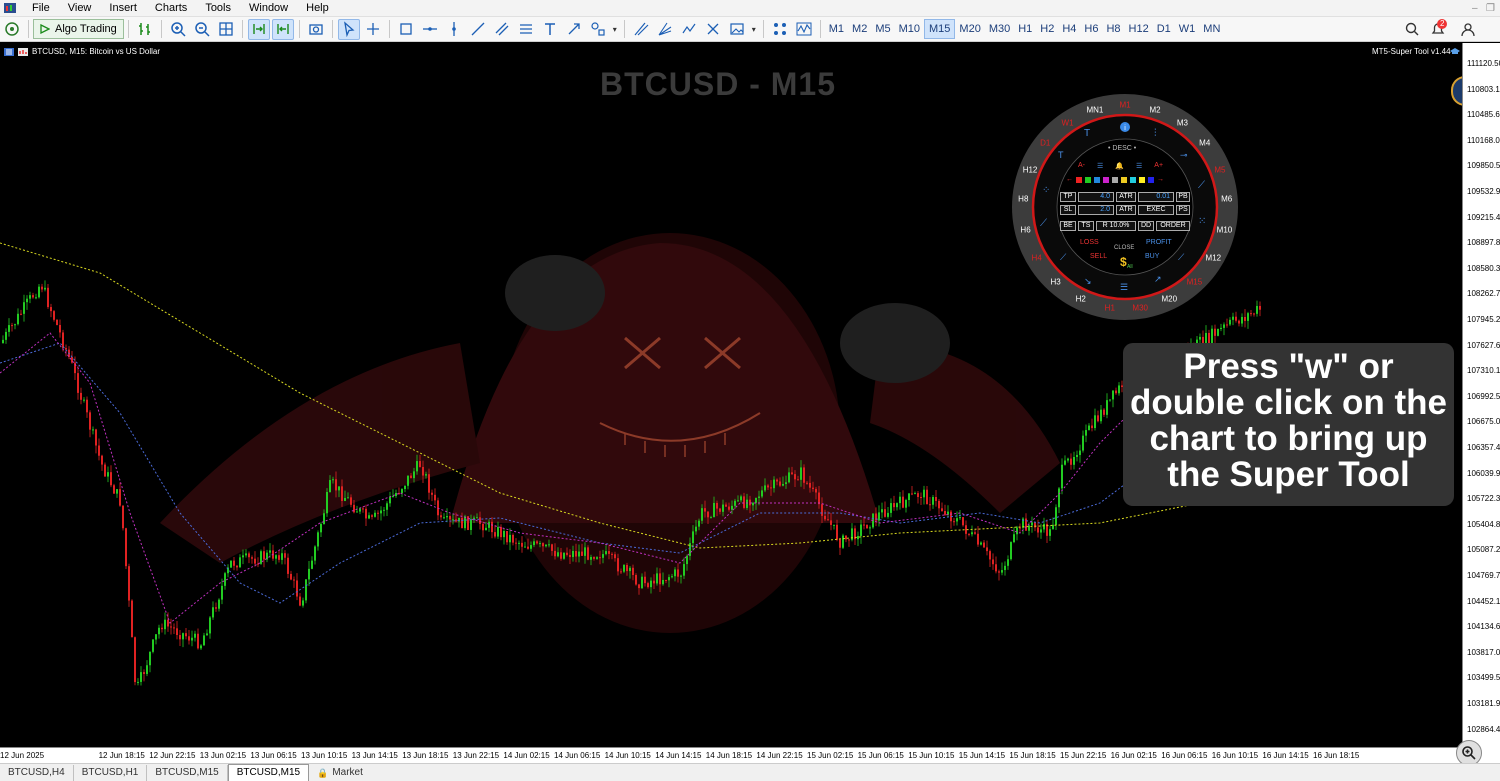  Describe the element at coordinates (1046, 190) in the screenshot. I see `left-slot-icon: ⁘` at that location.